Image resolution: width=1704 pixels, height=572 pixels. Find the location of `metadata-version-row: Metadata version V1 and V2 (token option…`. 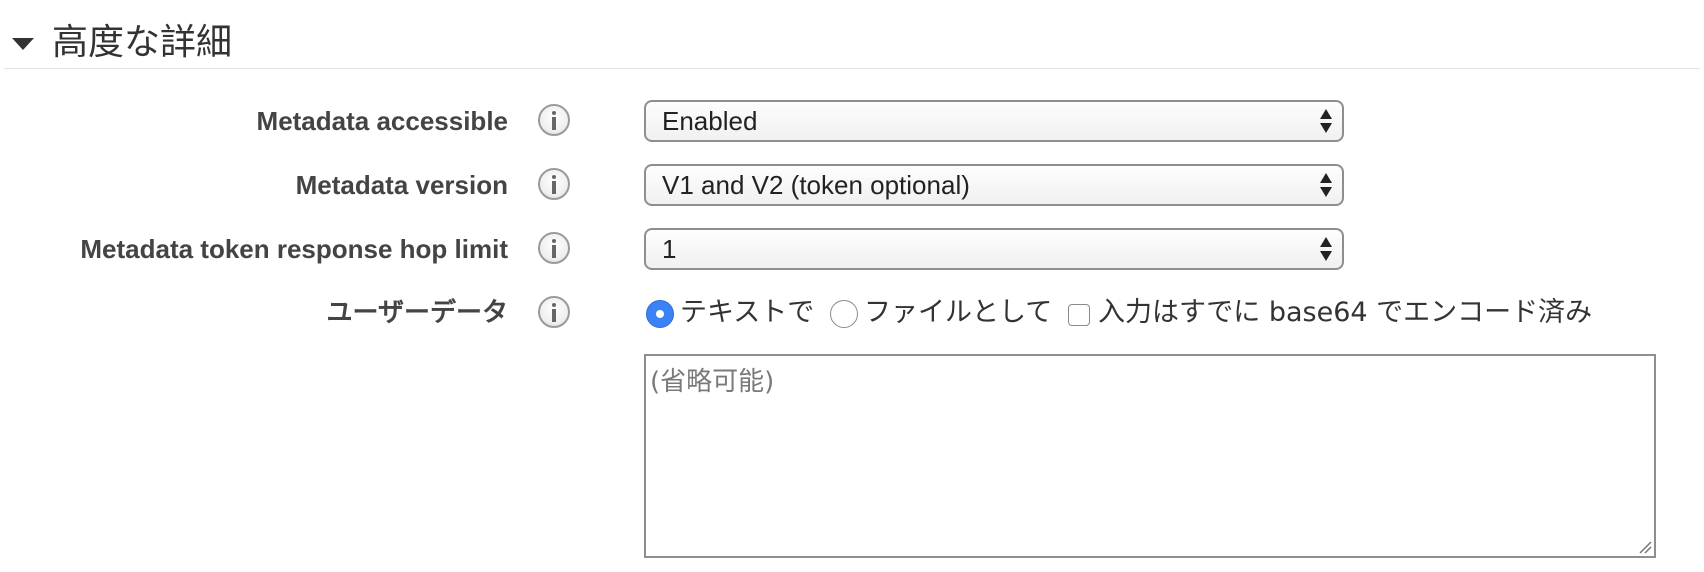

metadata-version-row: Metadata version V1 and V2 (token option… is located at coordinates (852, 185).